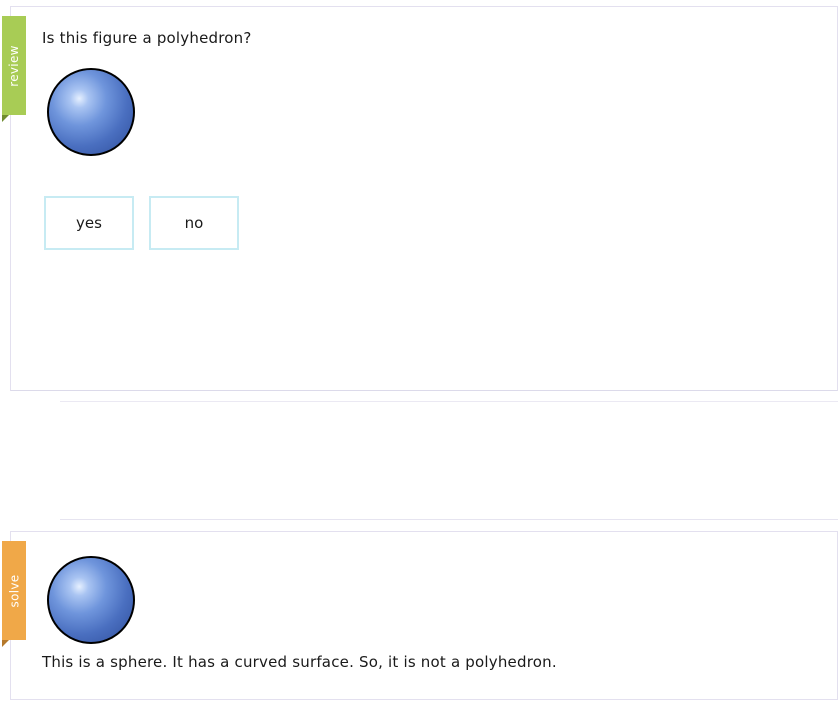 This screenshot has width=838, height=701. Describe the element at coordinates (14, 590) in the screenshot. I see `solve-tab-label: solve` at that location.